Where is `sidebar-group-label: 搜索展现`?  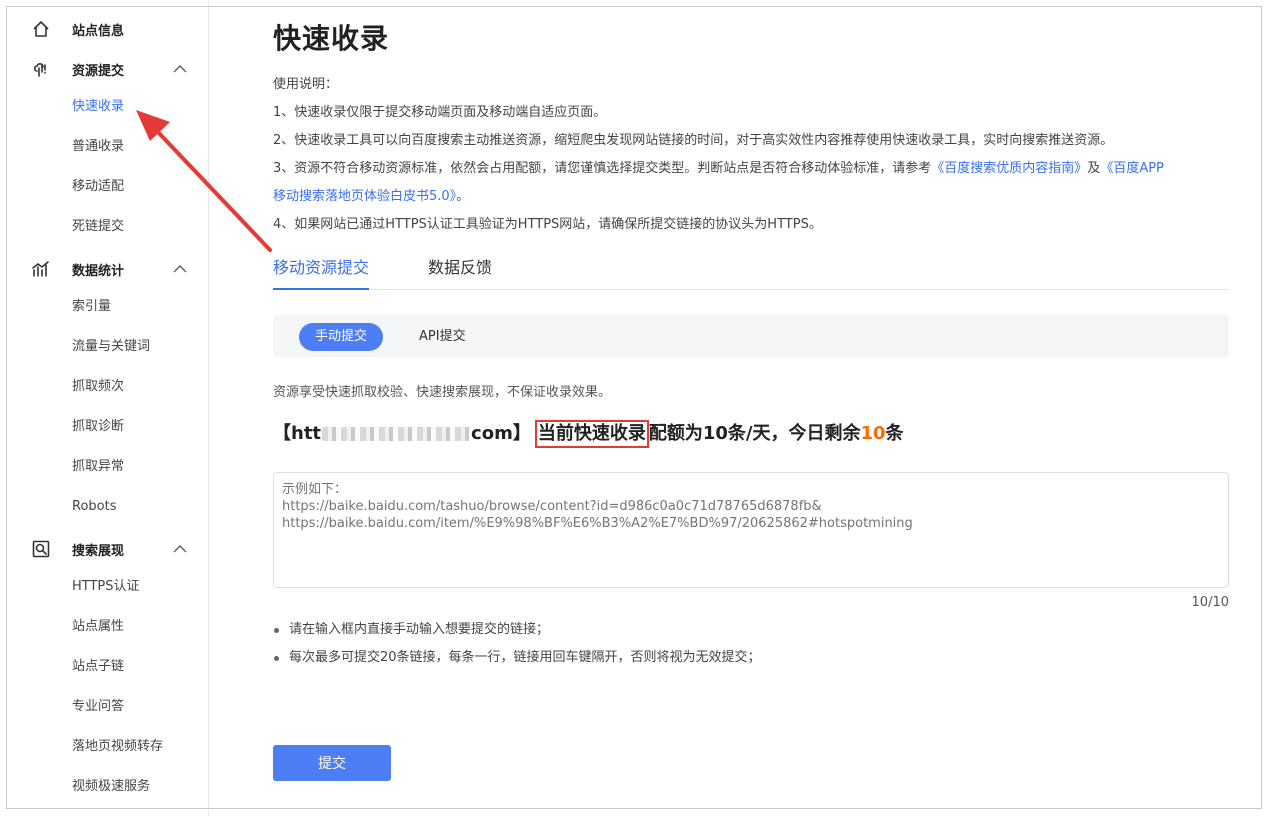 sidebar-group-label: 搜索展现 is located at coordinates (98, 551).